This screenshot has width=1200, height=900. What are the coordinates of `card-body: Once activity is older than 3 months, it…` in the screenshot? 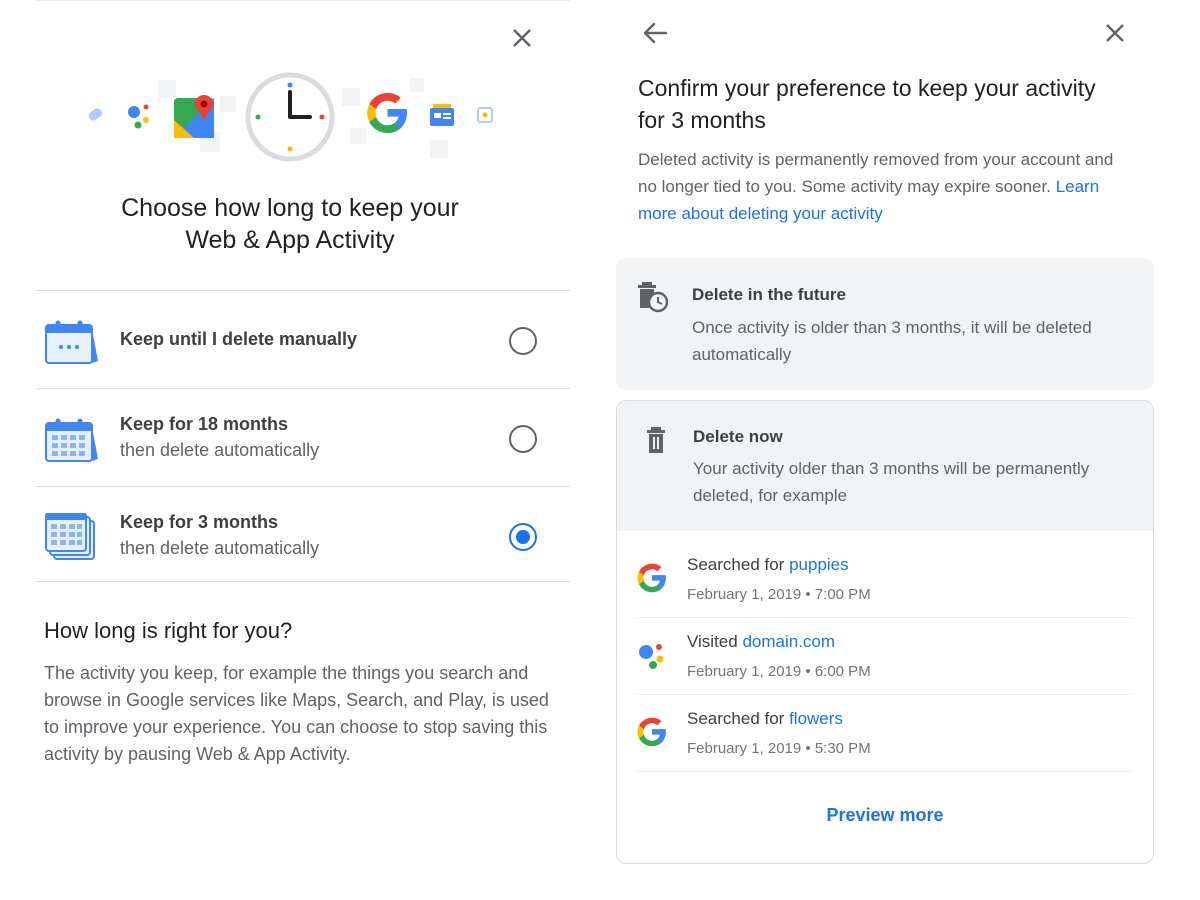 It's located at (892, 341).